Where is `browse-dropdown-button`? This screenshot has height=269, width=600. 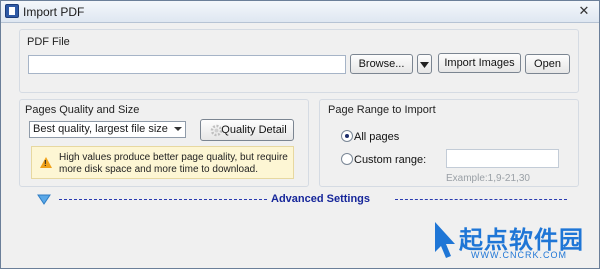
browse-dropdown-button is located at coordinates (424, 64).